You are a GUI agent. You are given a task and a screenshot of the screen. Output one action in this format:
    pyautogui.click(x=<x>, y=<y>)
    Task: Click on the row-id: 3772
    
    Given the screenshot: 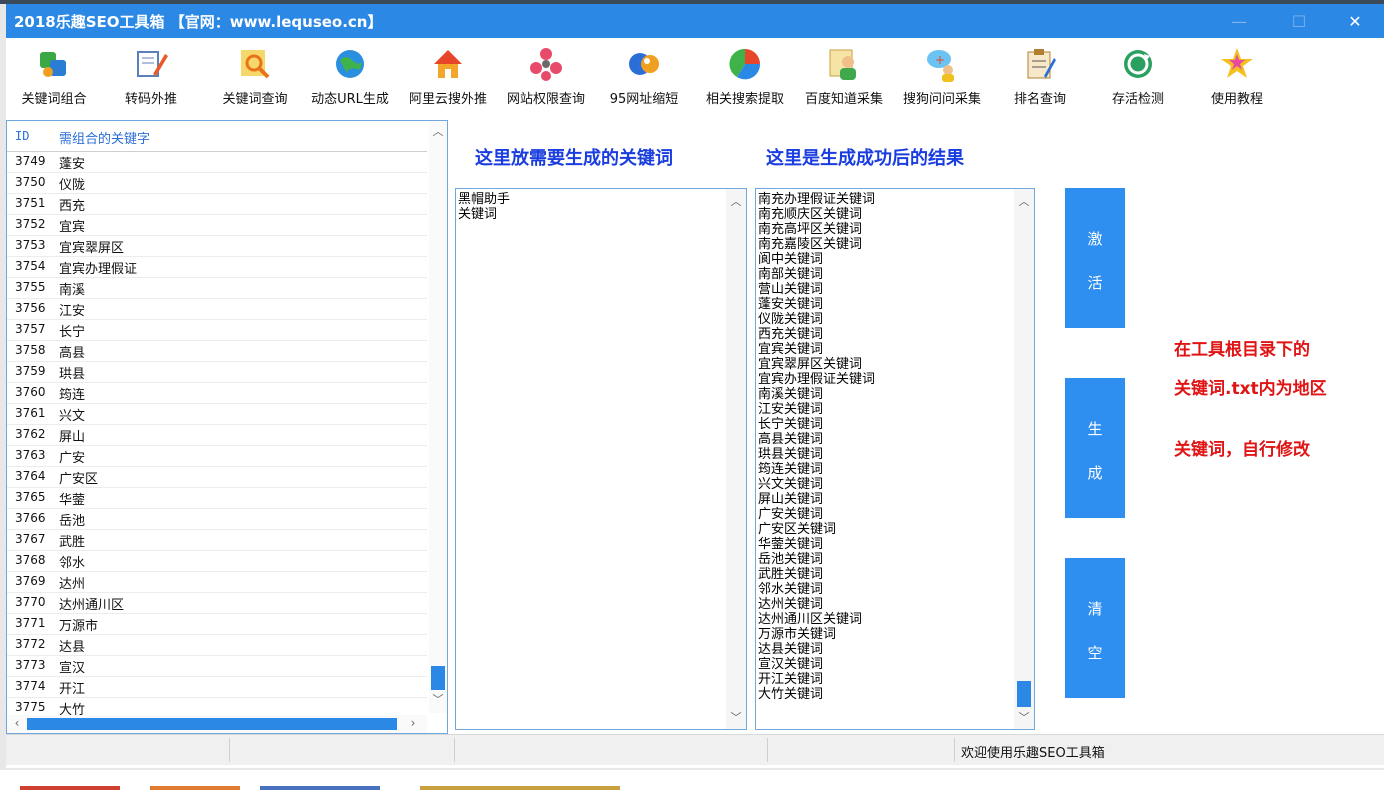 What is the action you would take?
    pyautogui.click(x=30, y=644)
    